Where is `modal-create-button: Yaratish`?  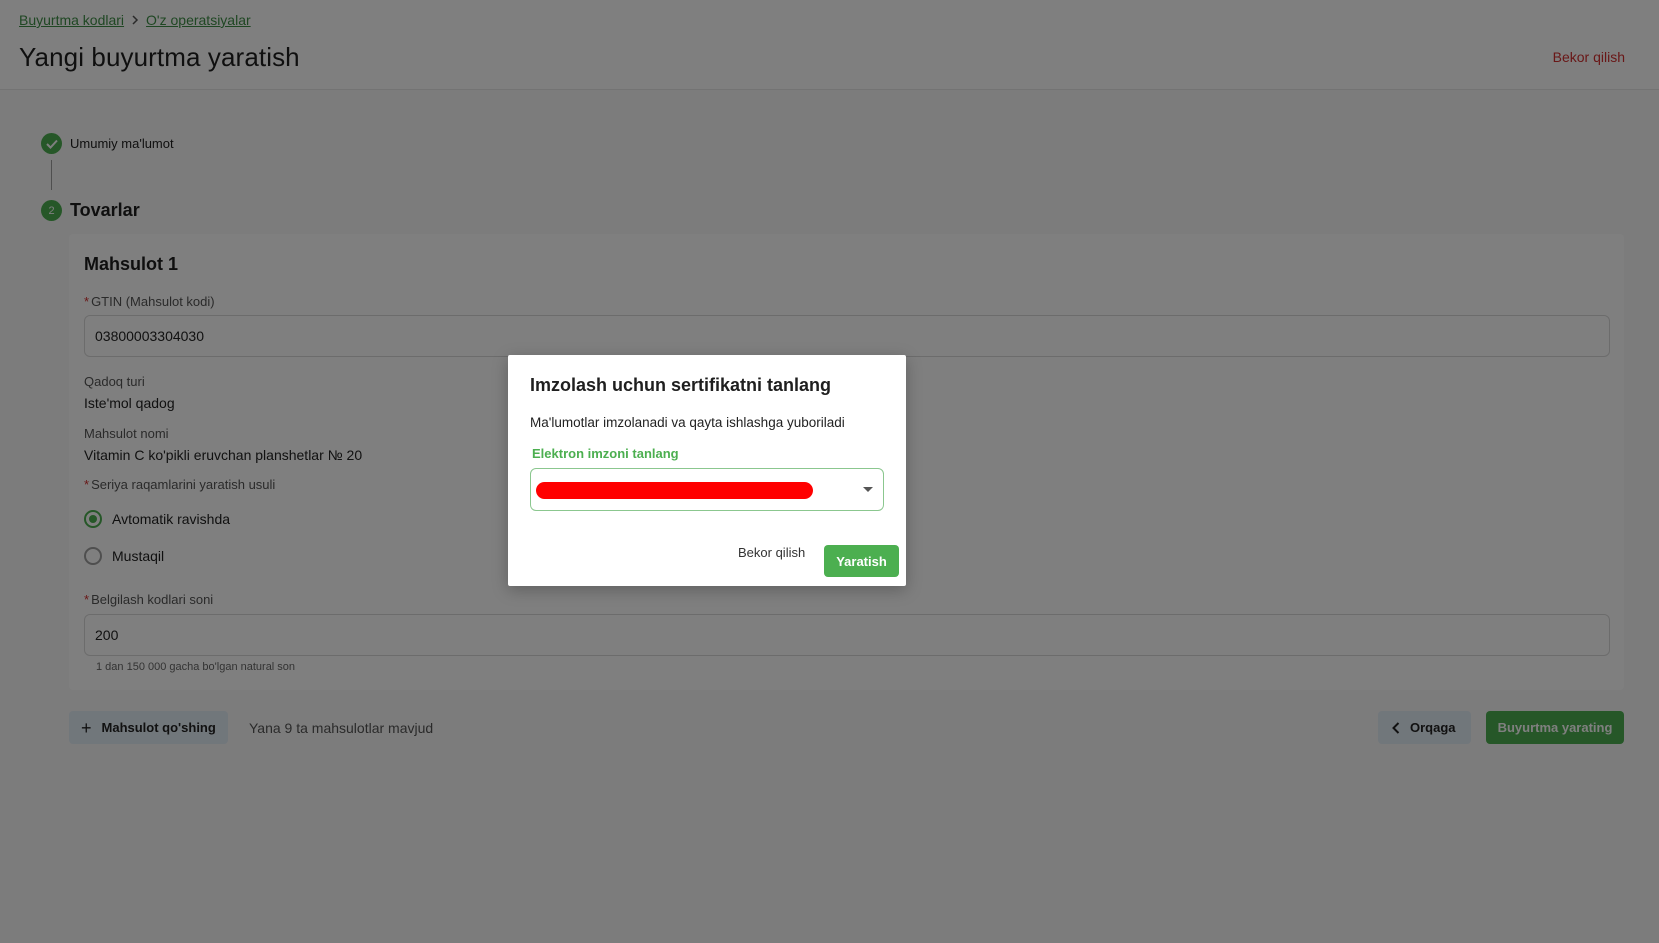
modal-create-button: Yaratish is located at coordinates (861, 561).